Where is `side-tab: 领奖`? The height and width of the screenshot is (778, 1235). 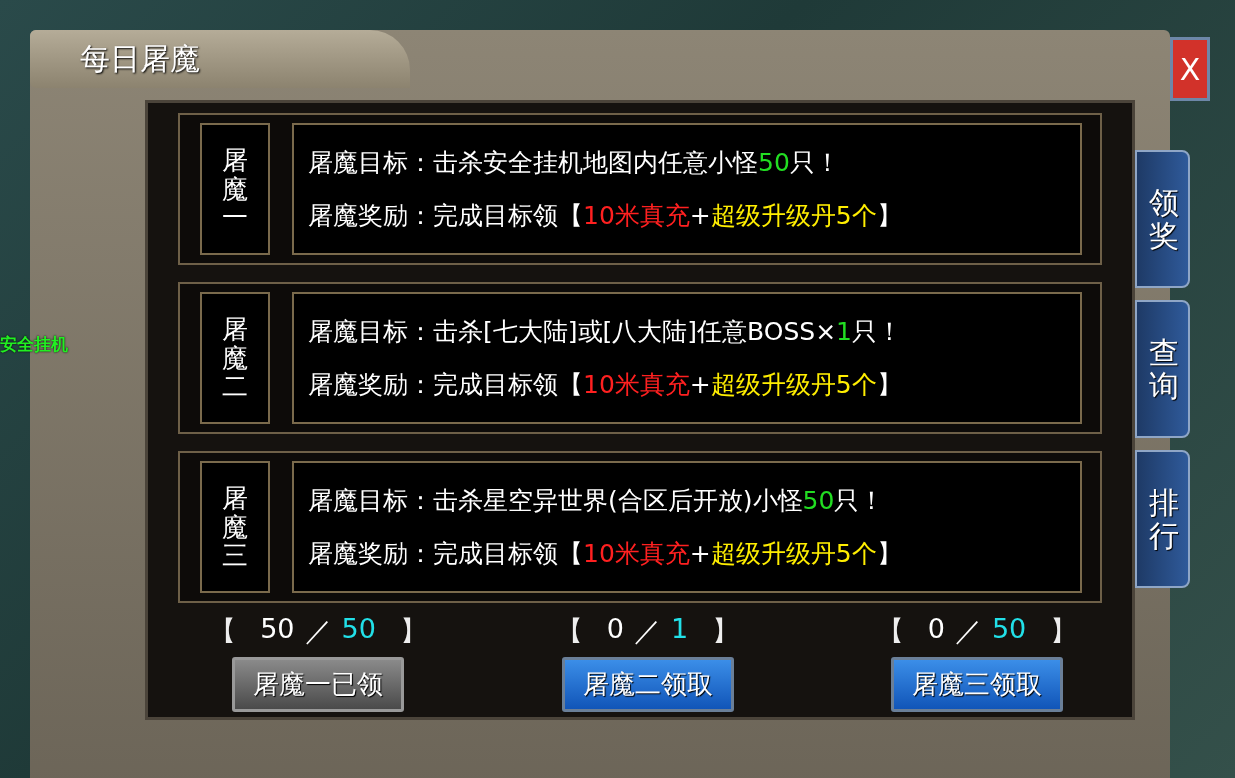 side-tab: 领奖 is located at coordinates (1162, 219).